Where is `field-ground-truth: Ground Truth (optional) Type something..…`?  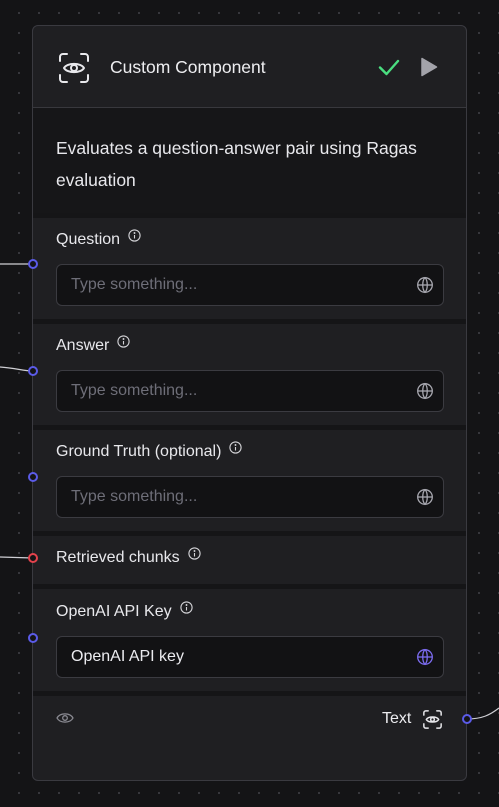
field-ground-truth: Ground Truth (optional) Type something..… is located at coordinates (249, 480).